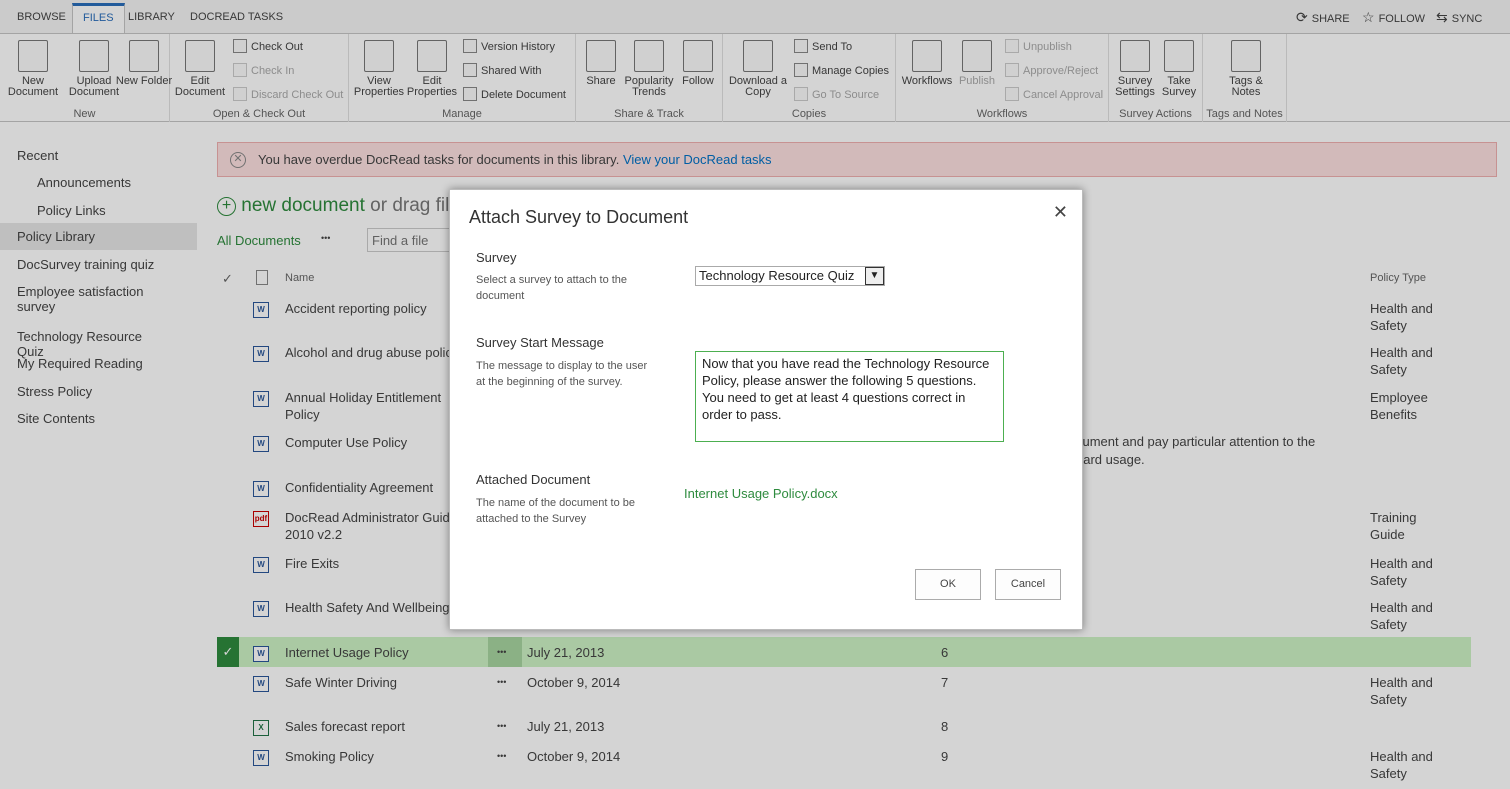 The image size is (1510, 789). I want to click on ok-button: OK, so click(948, 584).